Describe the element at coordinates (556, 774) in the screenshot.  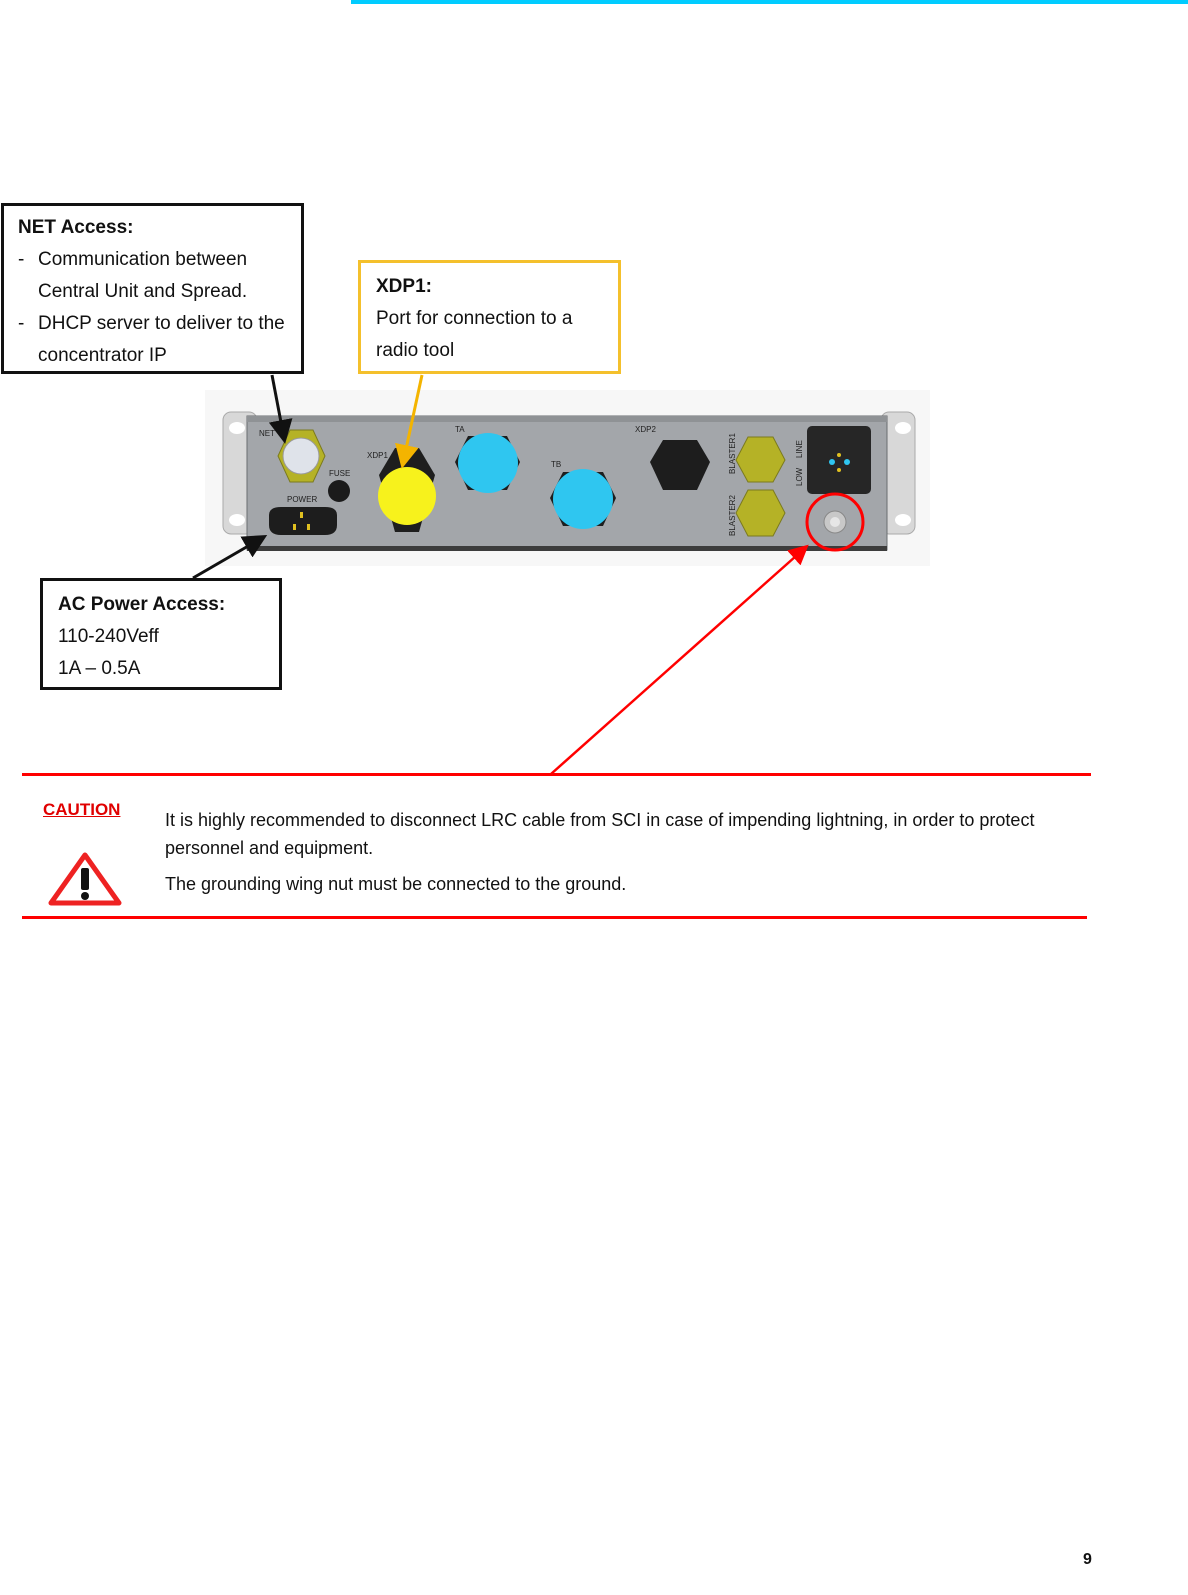
I see `caution-top-rule` at that location.